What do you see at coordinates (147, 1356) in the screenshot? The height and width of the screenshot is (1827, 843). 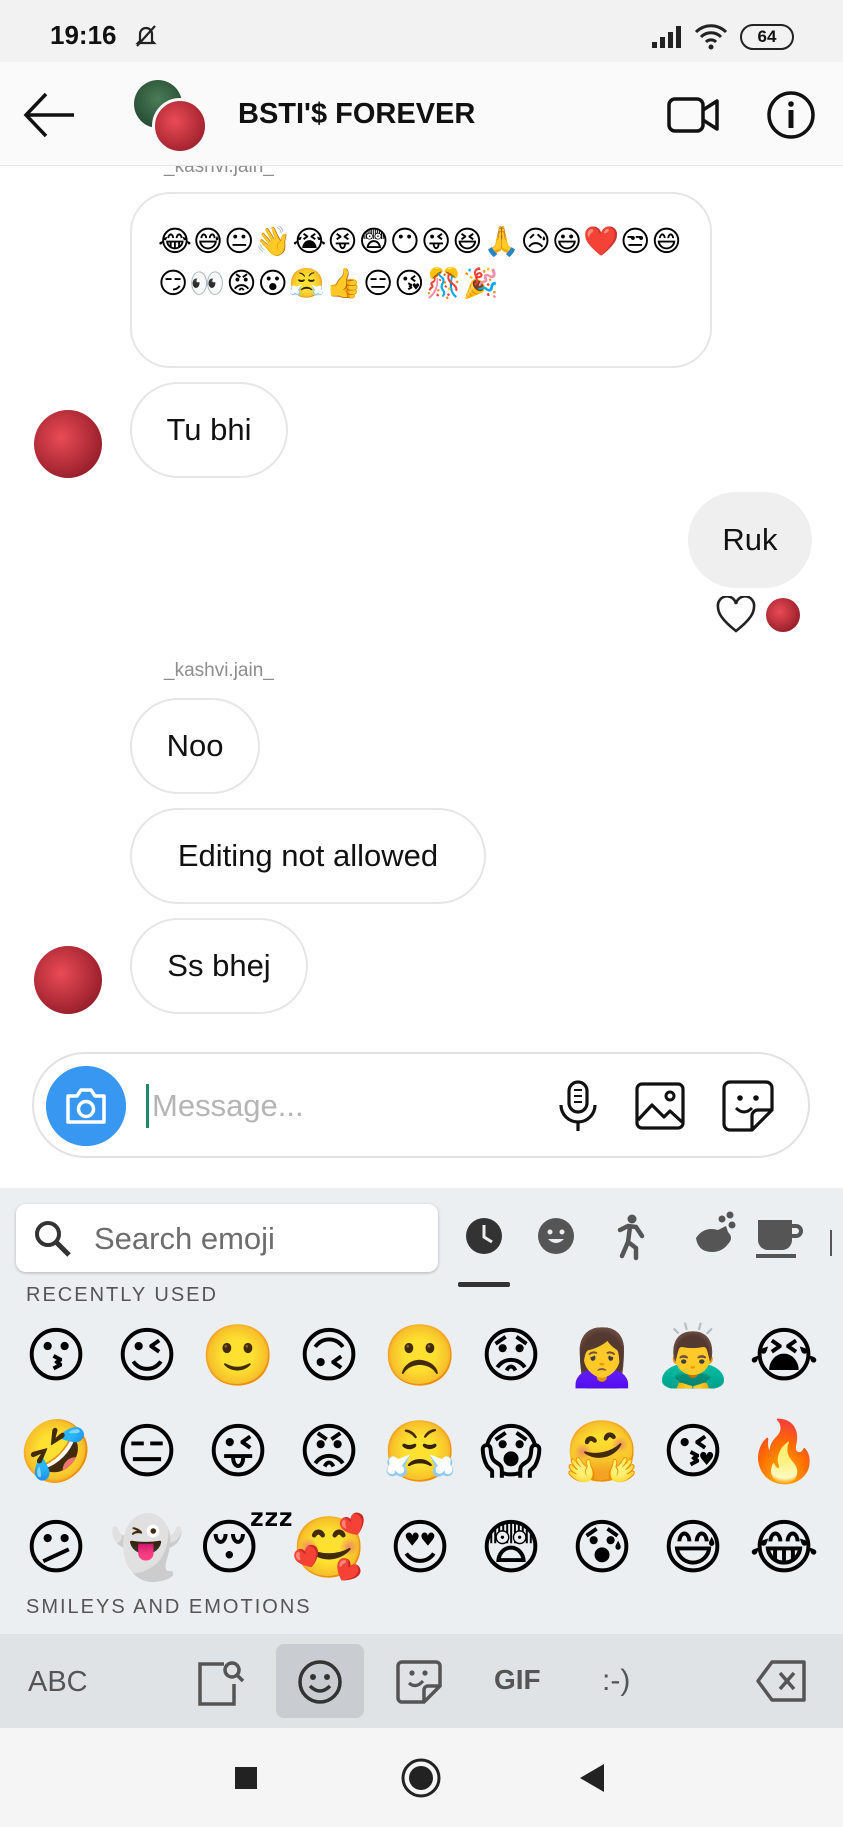 I see `emoji-key: 😉` at bounding box center [147, 1356].